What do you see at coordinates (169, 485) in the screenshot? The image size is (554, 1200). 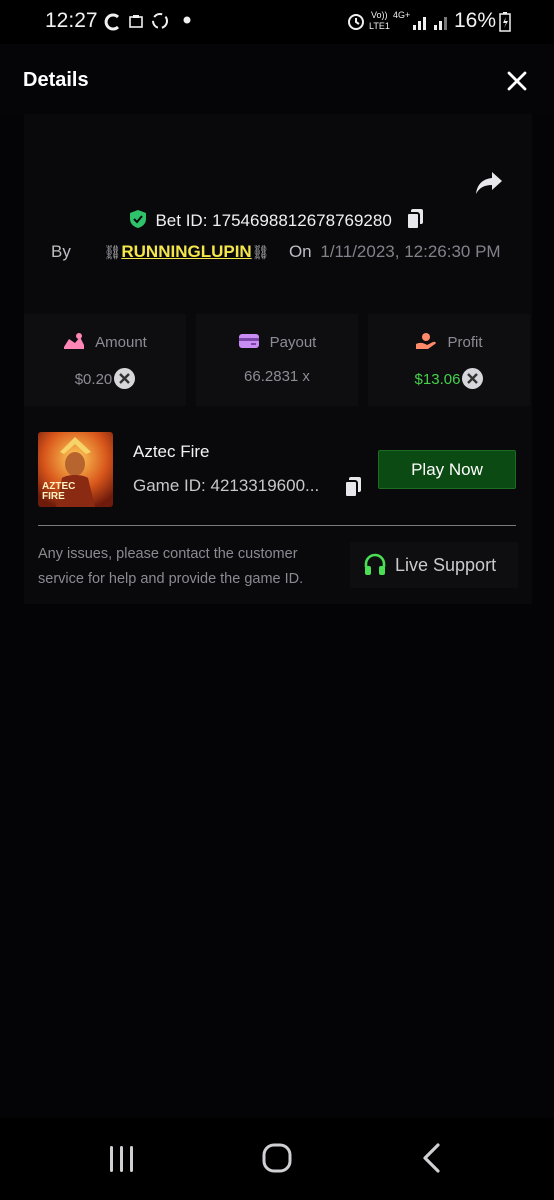 I see `game-id-label: Game ID:` at bounding box center [169, 485].